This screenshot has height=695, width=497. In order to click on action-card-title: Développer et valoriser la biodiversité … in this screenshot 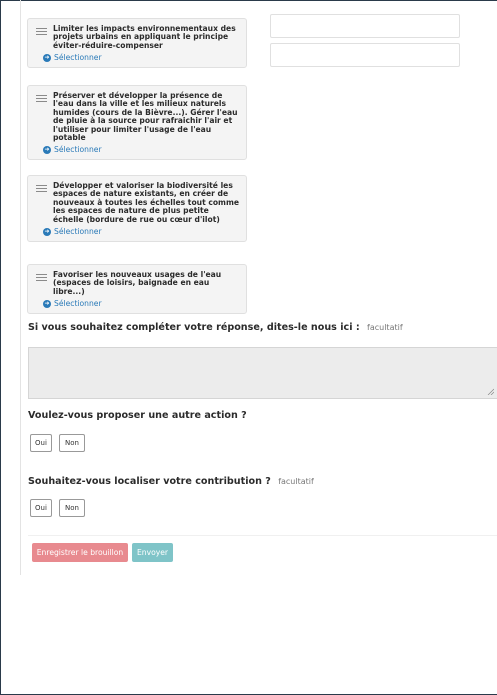, I will do `click(146, 202)`.